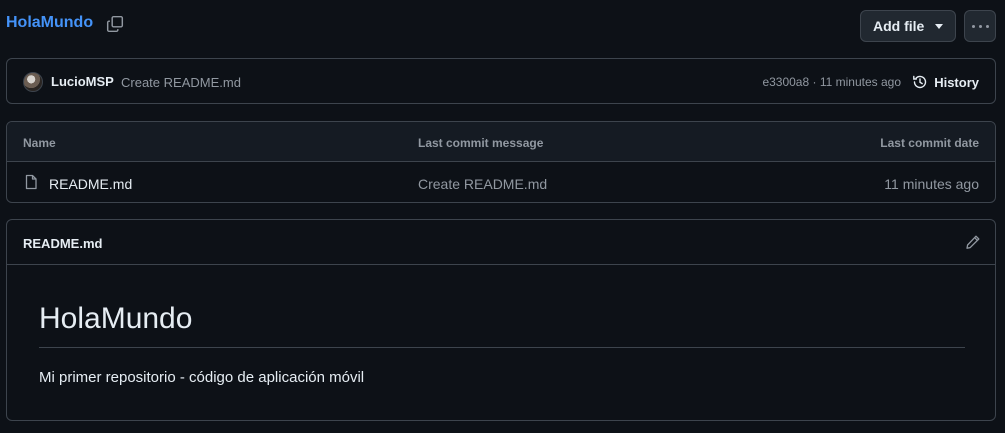 The height and width of the screenshot is (433, 1005). What do you see at coordinates (899, 26) in the screenshot?
I see `add-file-label: Add file` at bounding box center [899, 26].